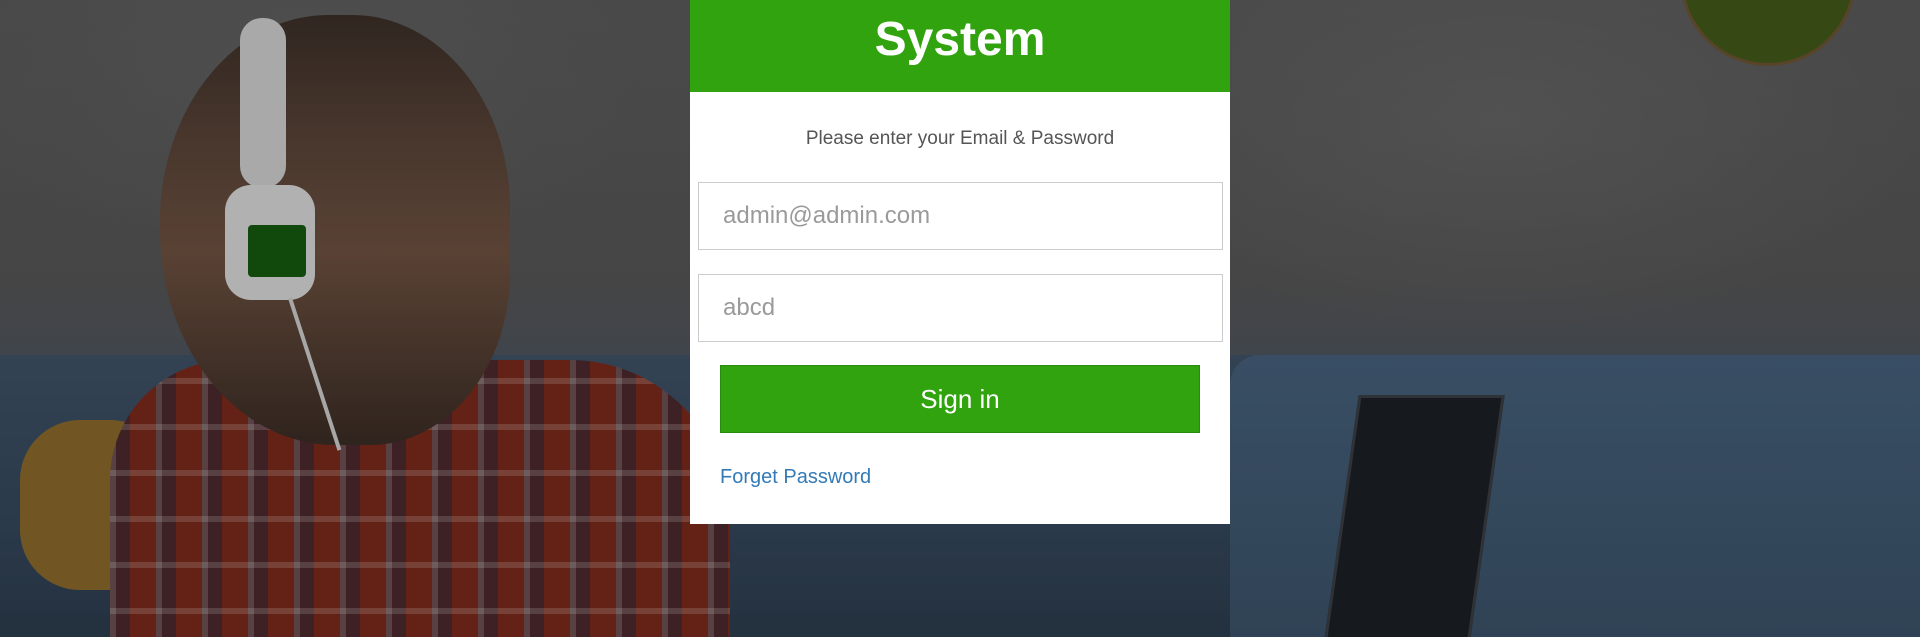 Image resolution: width=1920 pixels, height=637 pixels. What do you see at coordinates (960, 138) in the screenshot?
I see `login-instructions: Please enter your Email & Password` at bounding box center [960, 138].